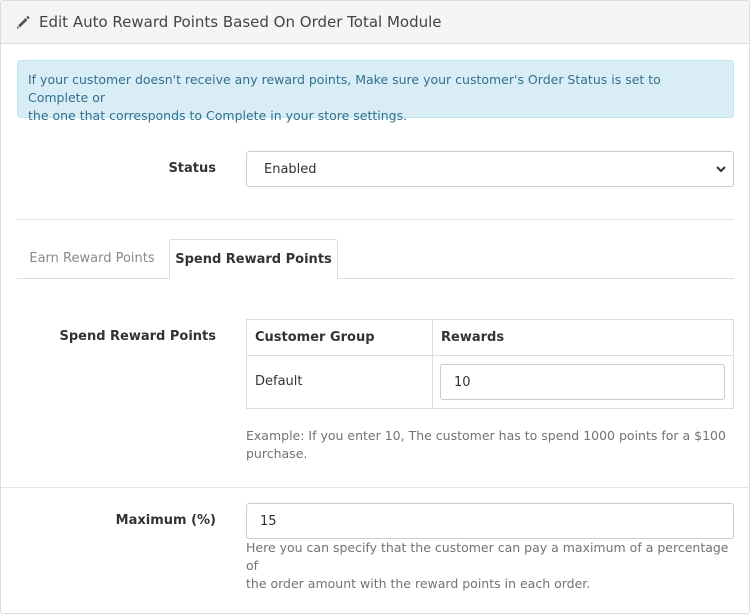  Describe the element at coordinates (290, 169) in the screenshot. I see `status-select-value: Enabled` at that location.